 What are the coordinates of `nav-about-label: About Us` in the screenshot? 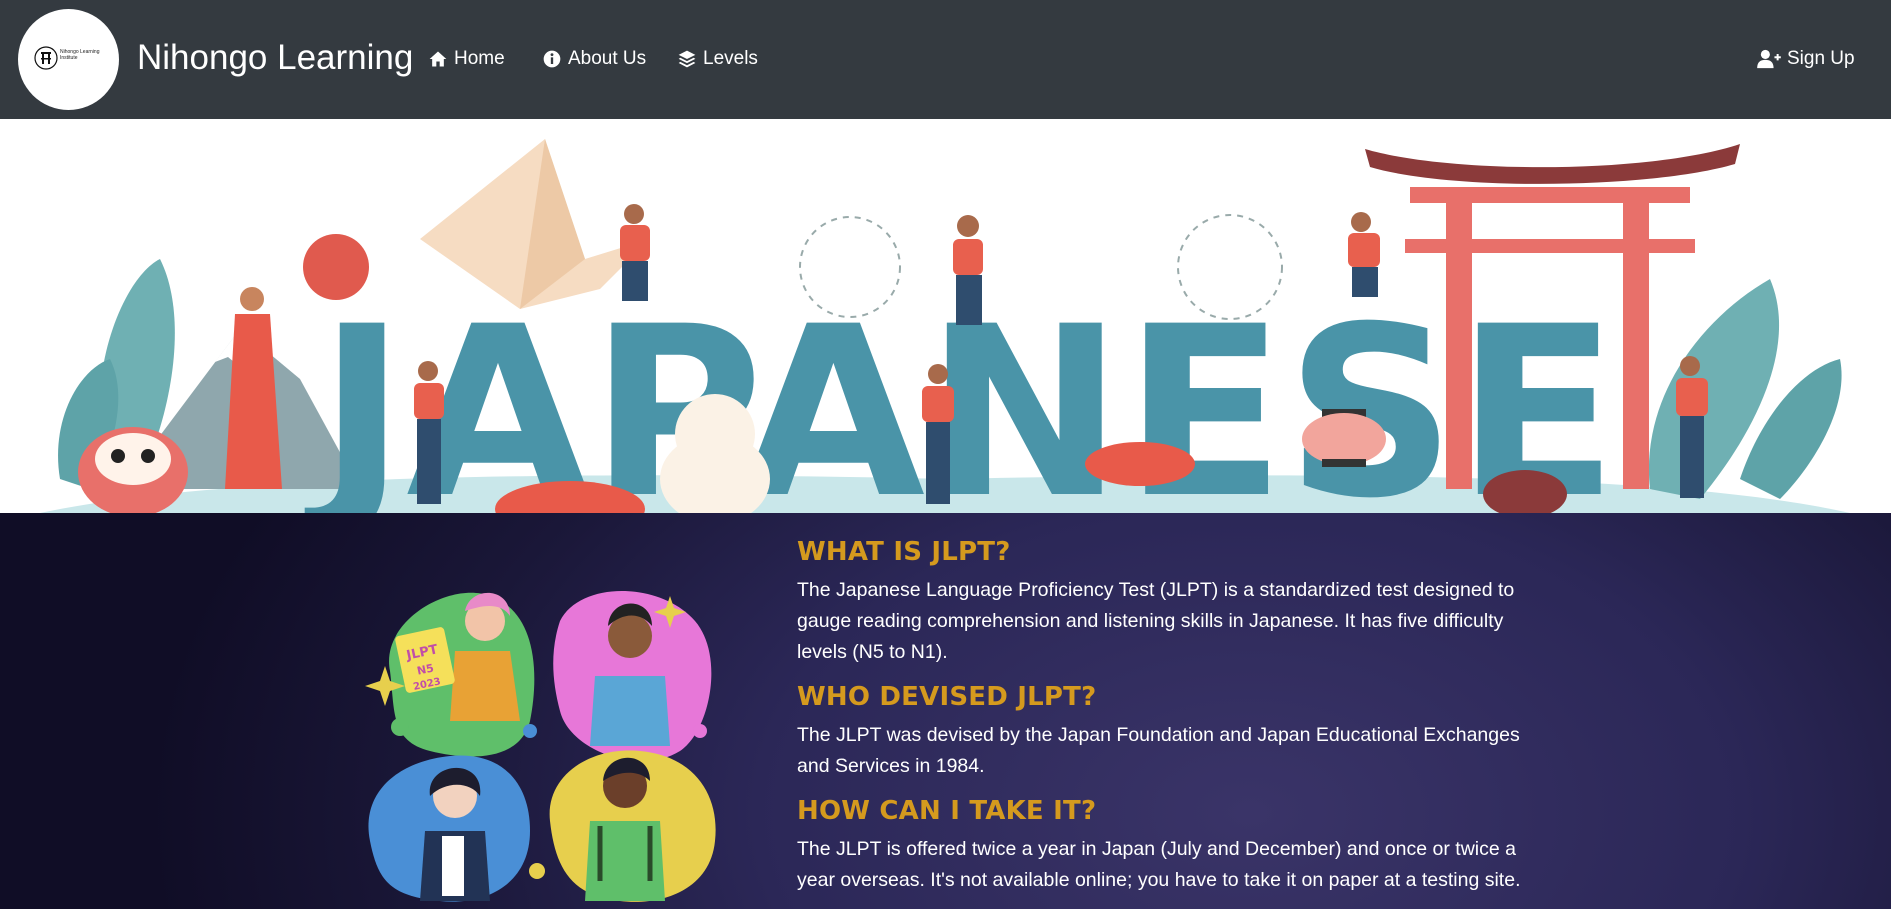 It's located at (607, 58).